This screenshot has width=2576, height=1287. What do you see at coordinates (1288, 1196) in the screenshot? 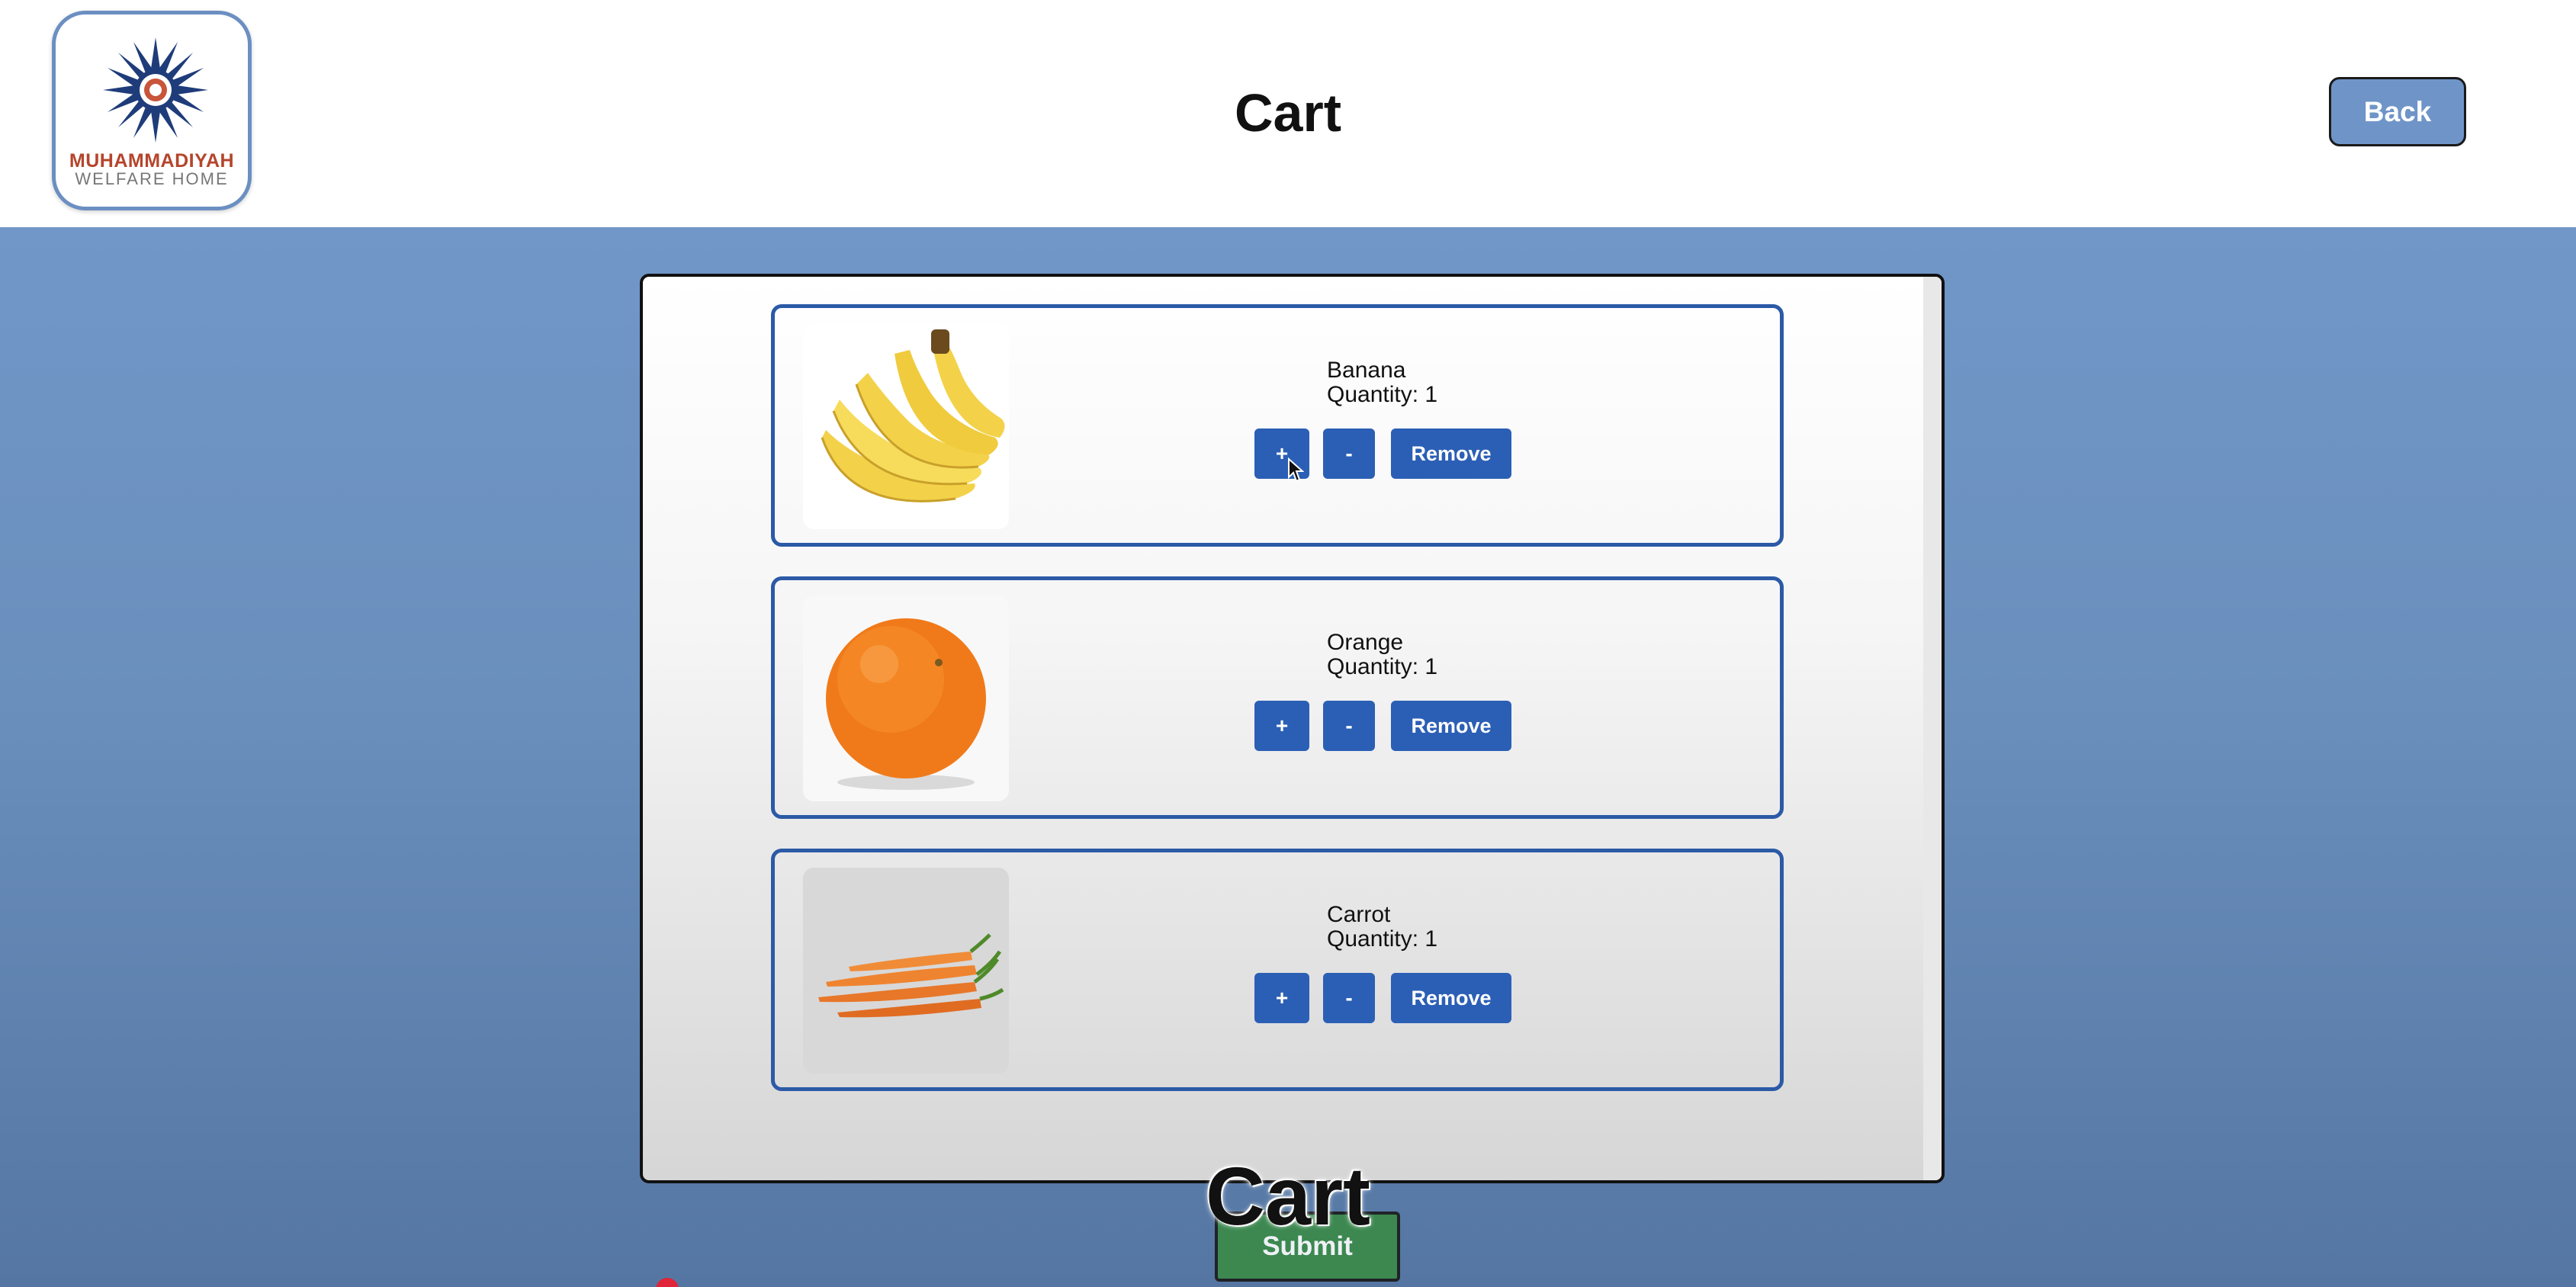
I see `overlay-caption: Cart` at bounding box center [1288, 1196].